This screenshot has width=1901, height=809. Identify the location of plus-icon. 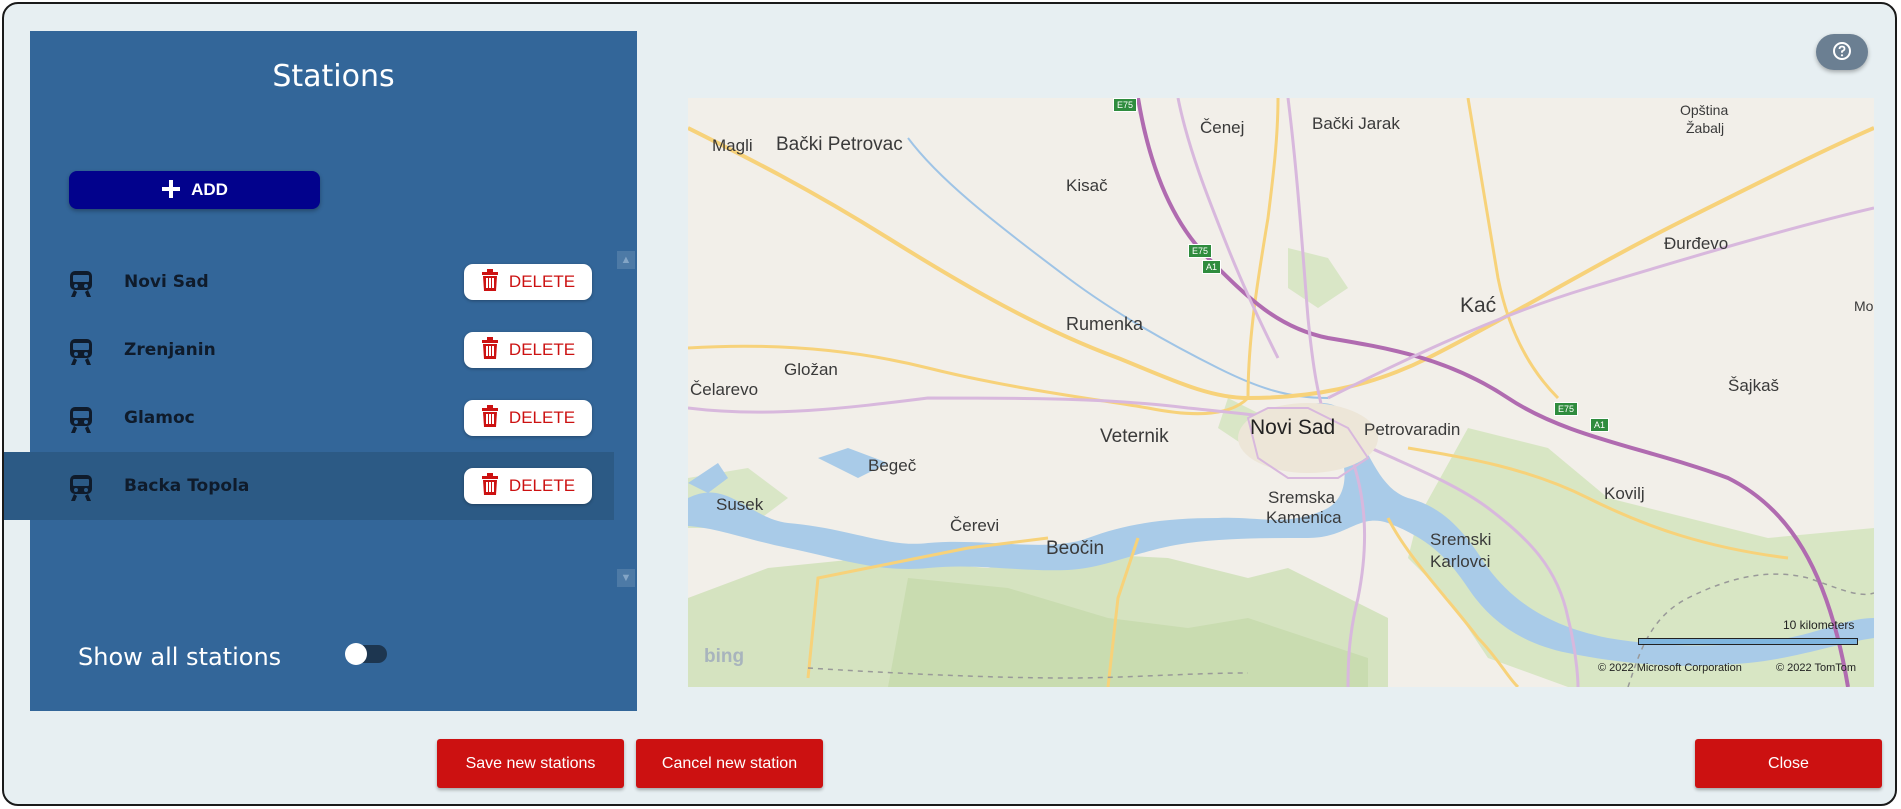
(171, 190).